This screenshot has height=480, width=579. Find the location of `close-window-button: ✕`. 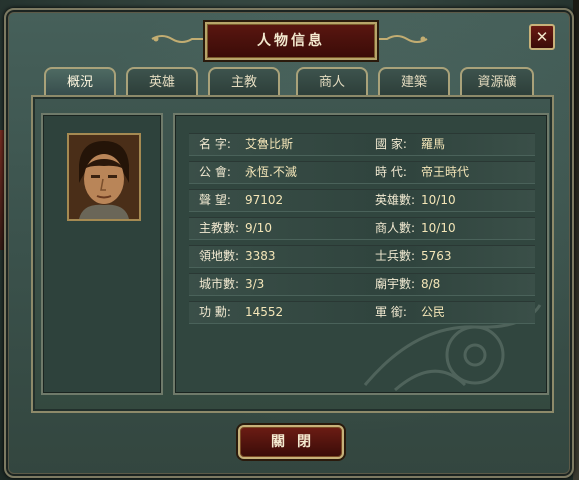

close-window-button: ✕ is located at coordinates (542, 37).